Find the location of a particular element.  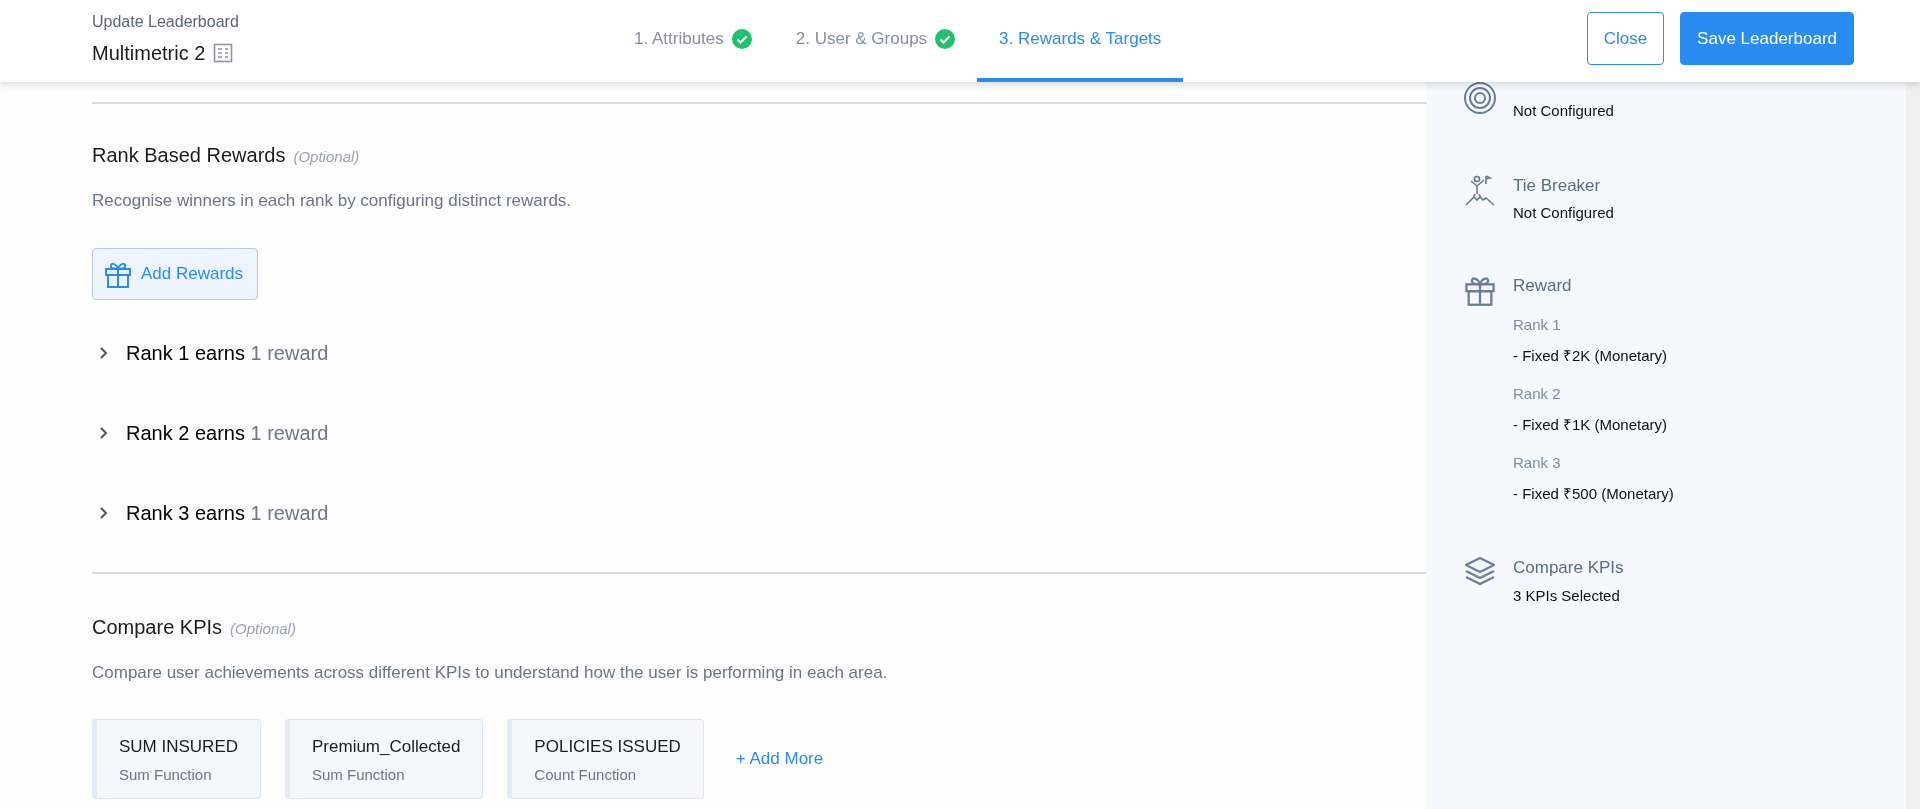

rank-reward-label: Rank 1 earns 1 reward is located at coordinates (227, 353).